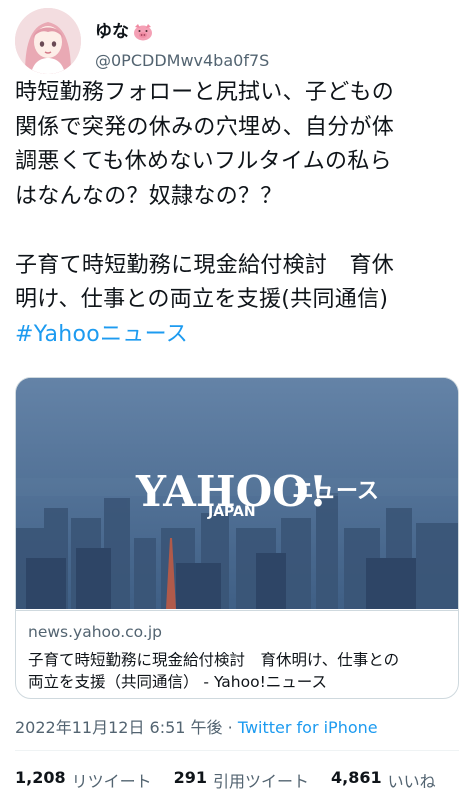  Describe the element at coordinates (356, 777) in the screenshot. I see `likes-count: 4,861` at that location.